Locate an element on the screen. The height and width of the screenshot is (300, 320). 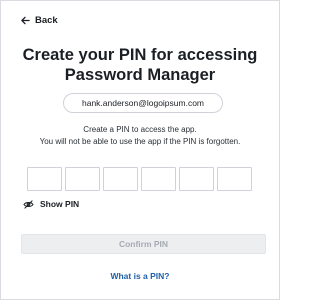
what-is-pin-link: What is a PIN? is located at coordinates (140, 276).